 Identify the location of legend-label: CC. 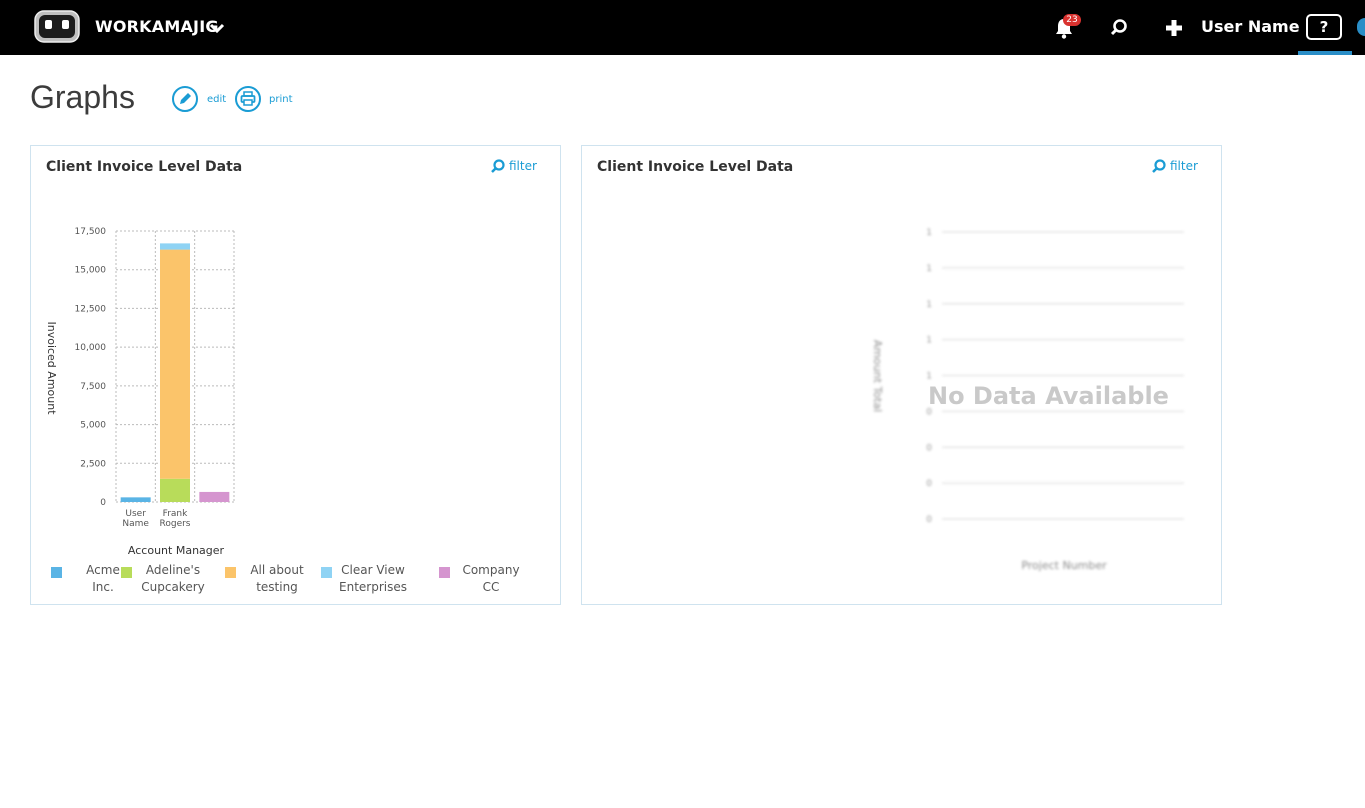
(491, 587).